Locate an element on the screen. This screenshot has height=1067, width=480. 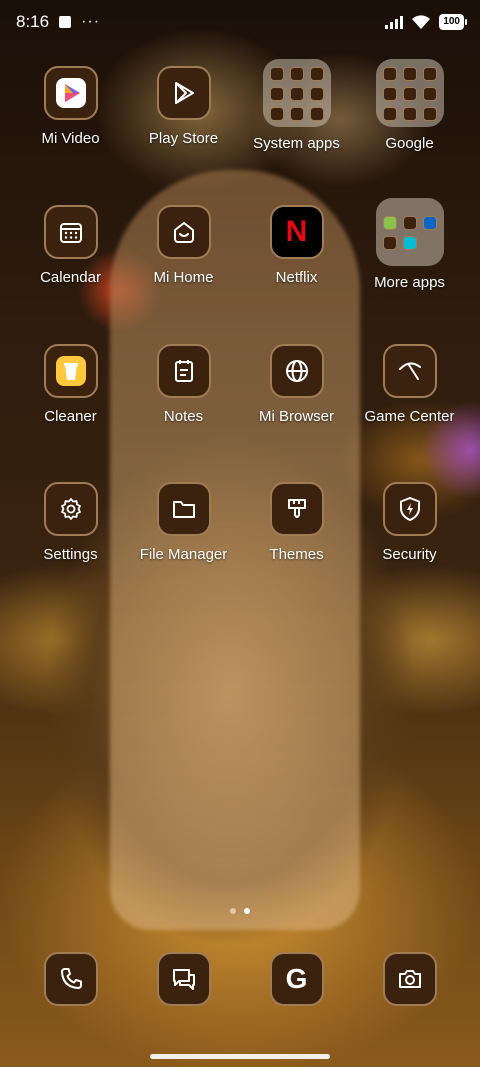
globe-icon is located at coordinates (296, 371).